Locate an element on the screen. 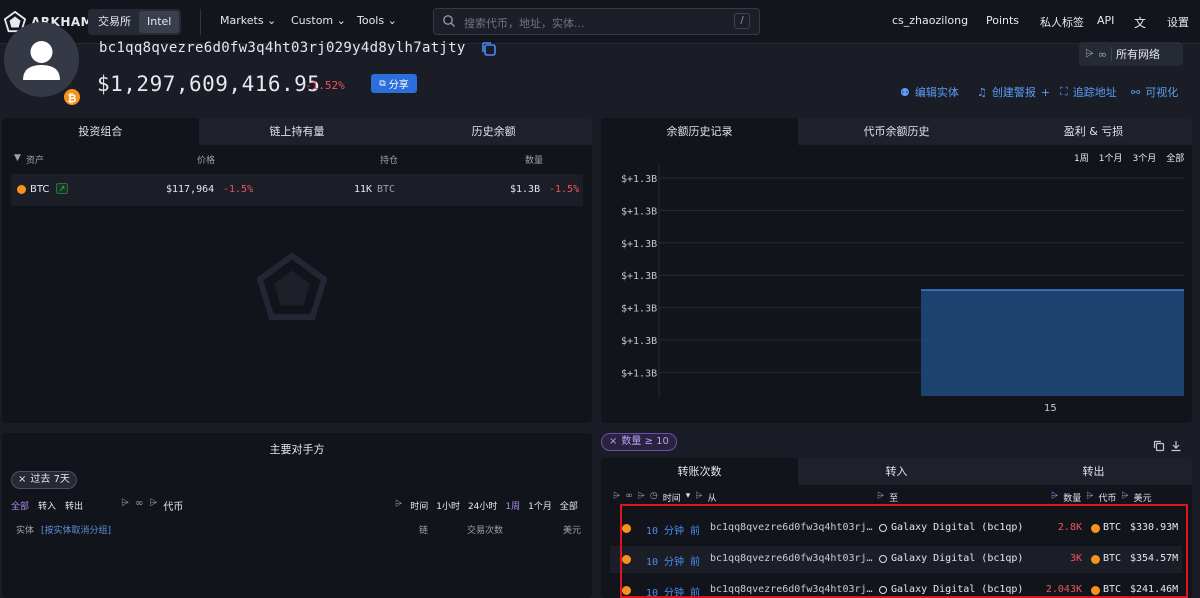 This screenshot has height=598, width=1200. range-all: 全部 is located at coordinates (569, 505).